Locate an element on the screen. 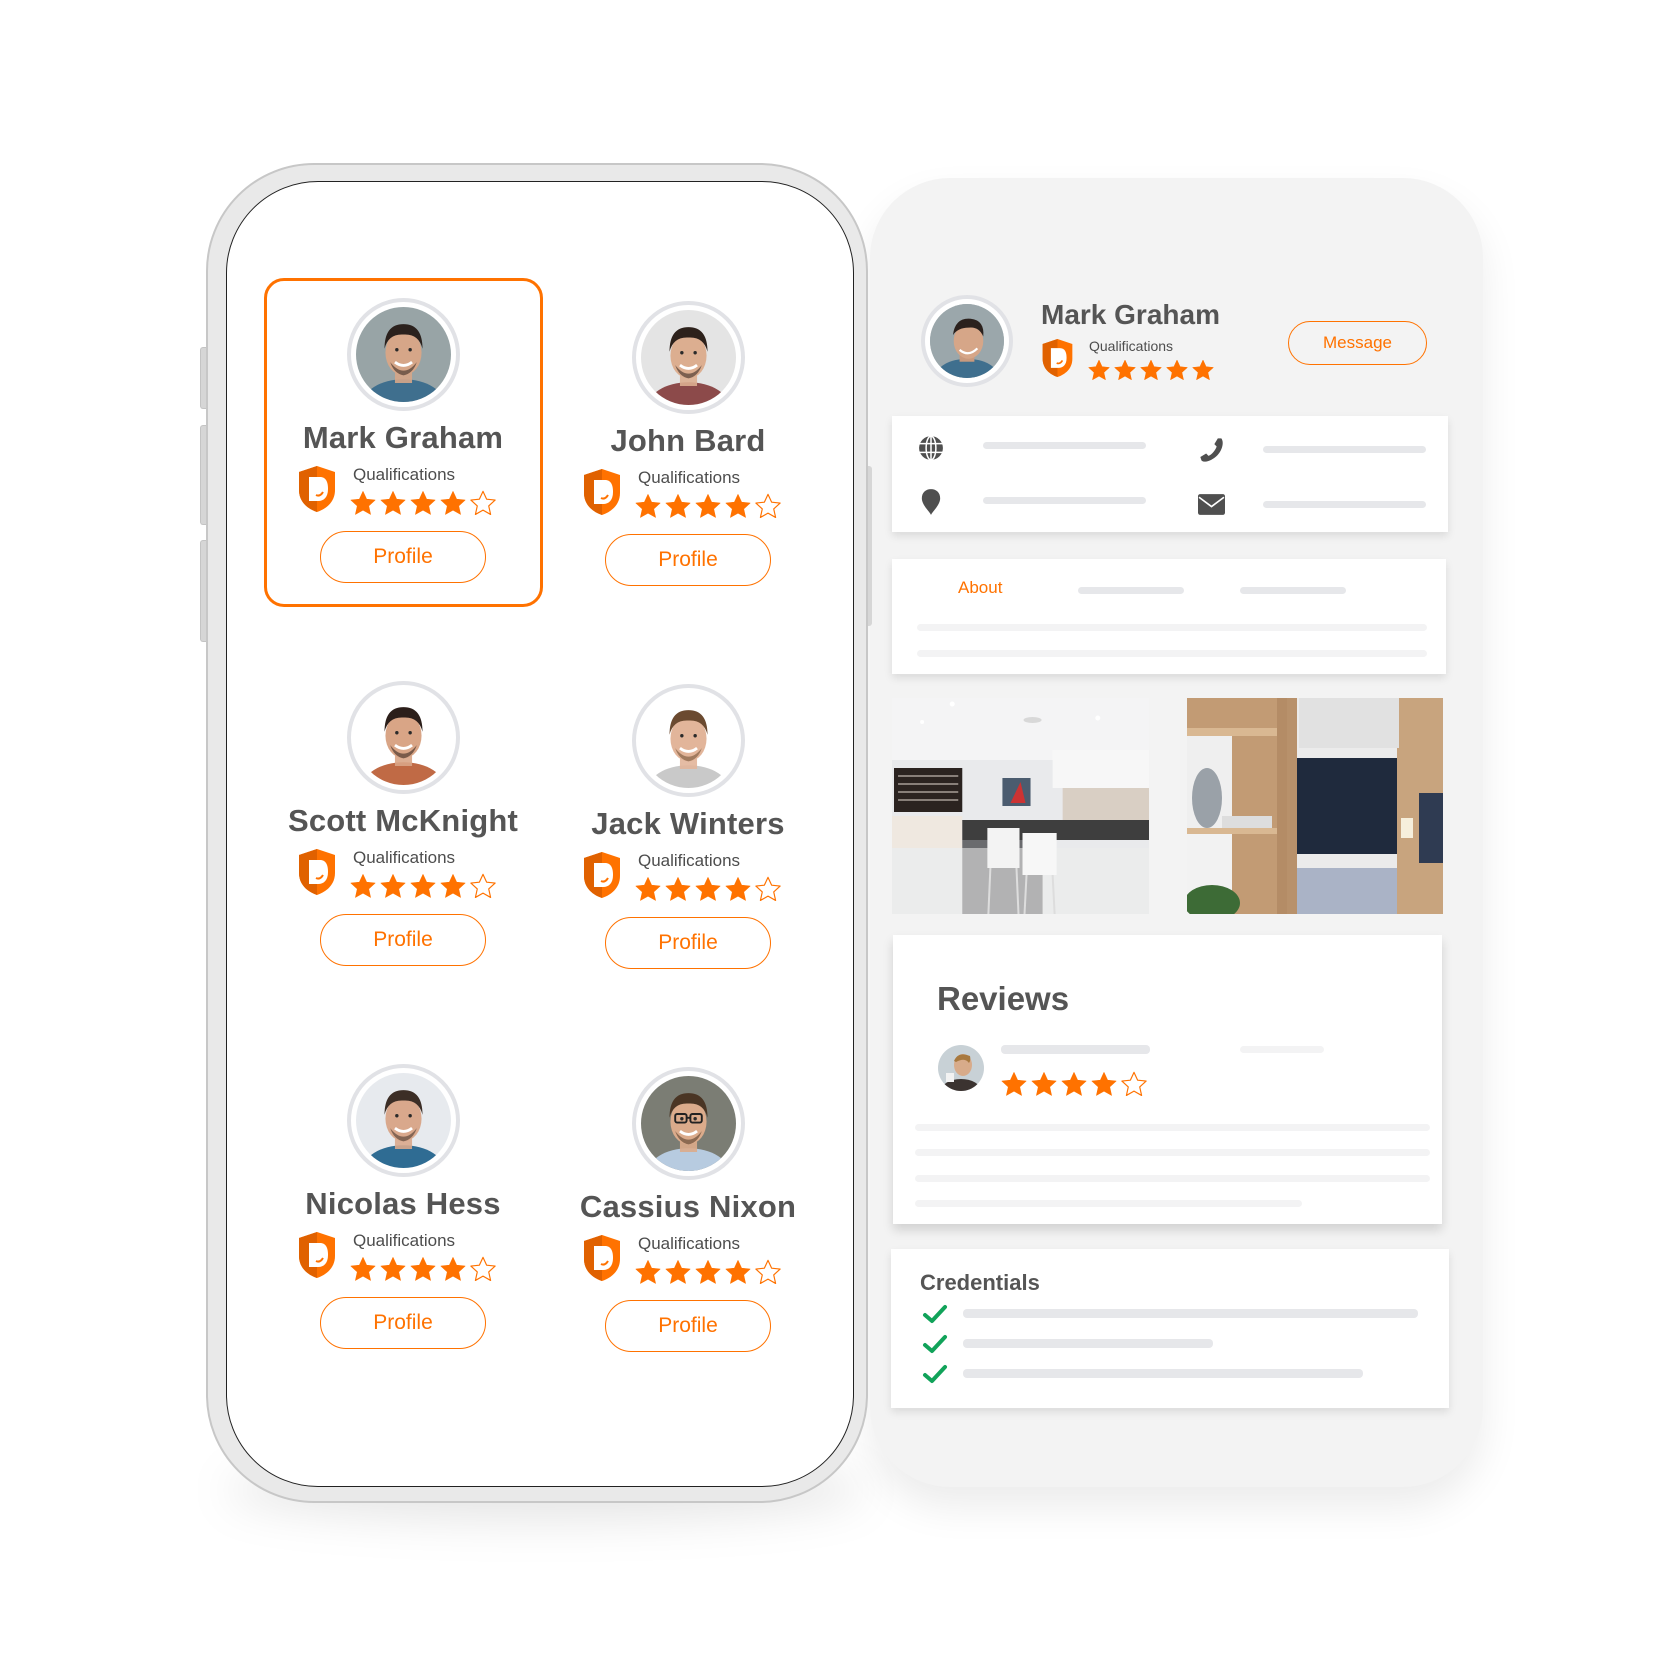 This screenshot has width=1667, height=1667. avatar-nicolas-hess is located at coordinates (403, 1120).